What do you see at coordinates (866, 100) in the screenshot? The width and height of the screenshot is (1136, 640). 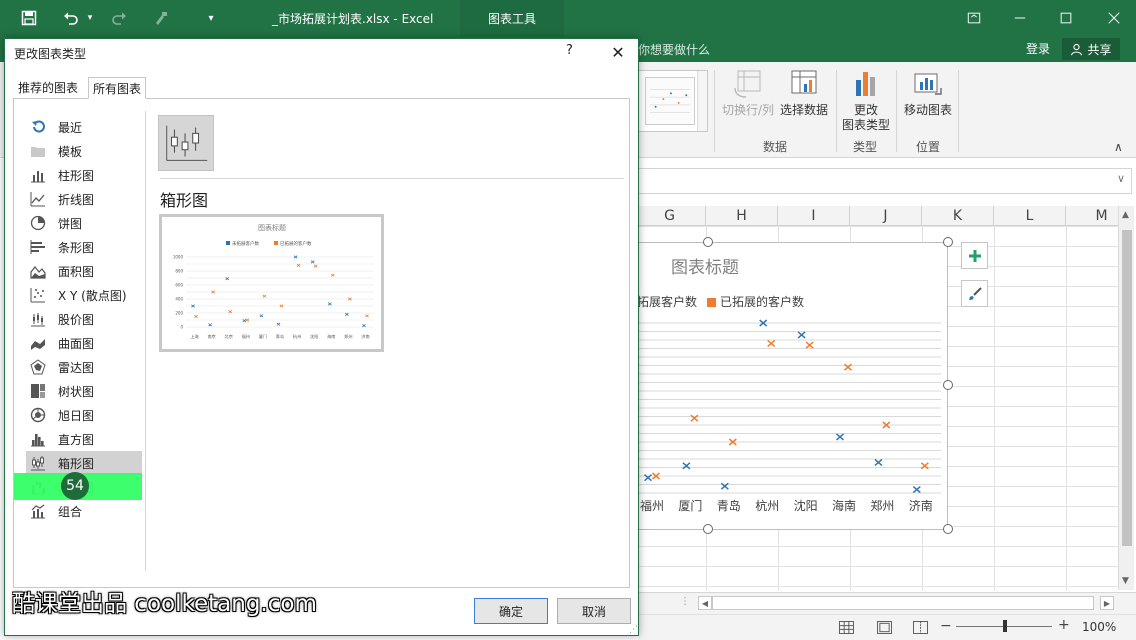 I see `change-chart-type-button: 更改 图表类型` at bounding box center [866, 100].